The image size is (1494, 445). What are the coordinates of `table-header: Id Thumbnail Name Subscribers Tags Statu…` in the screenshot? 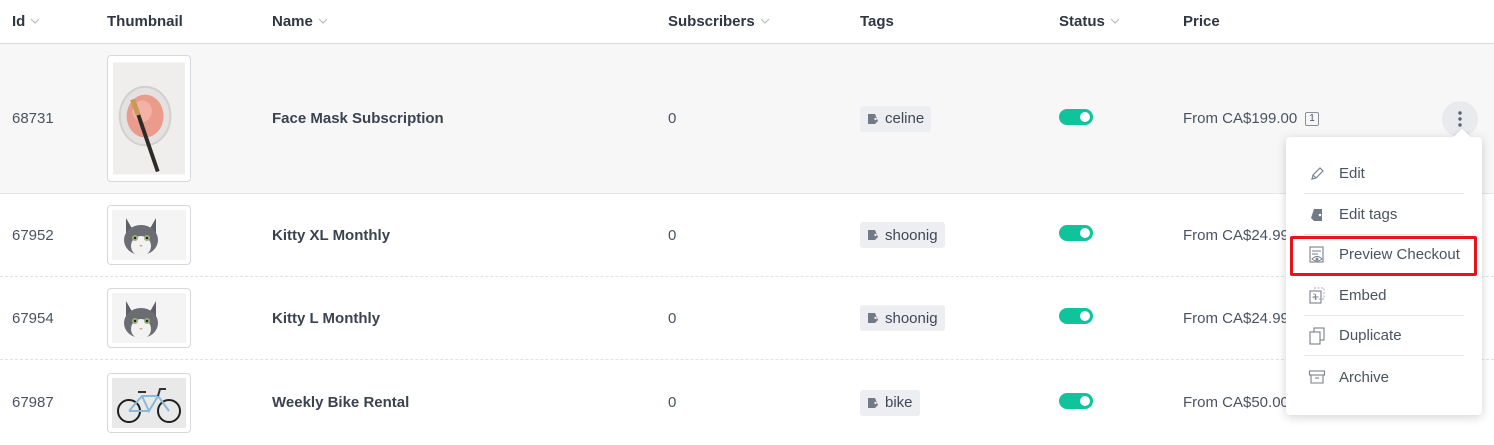 It's located at (747, 22).